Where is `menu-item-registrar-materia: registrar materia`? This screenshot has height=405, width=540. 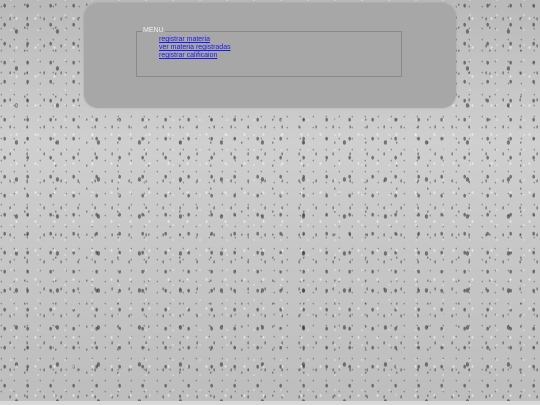 menu-item-registrar-materia: registrar materia is located at coordinates (280, 40).